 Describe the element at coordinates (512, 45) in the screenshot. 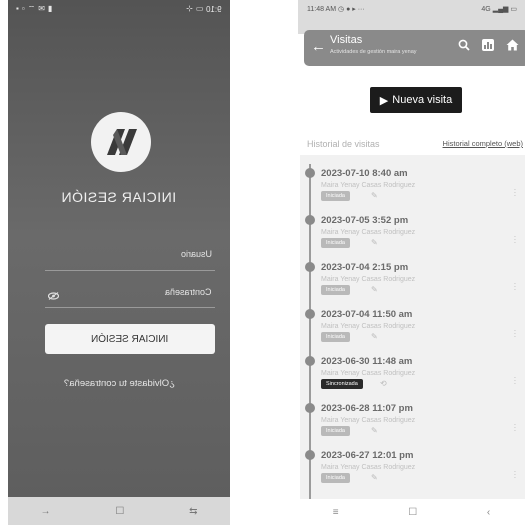

I see `home-icon` at that location.